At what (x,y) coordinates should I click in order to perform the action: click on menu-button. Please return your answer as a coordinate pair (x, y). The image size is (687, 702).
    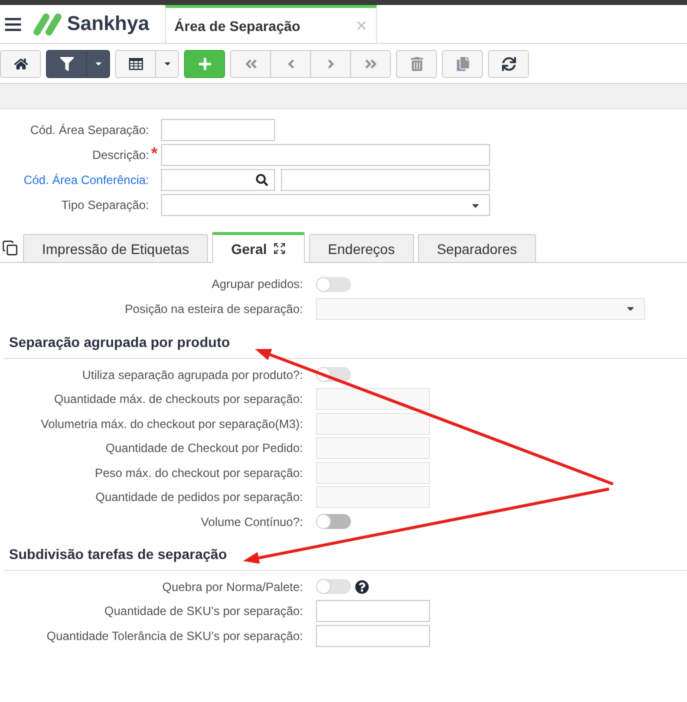
    Looking at the image, I should click on (13, 24).